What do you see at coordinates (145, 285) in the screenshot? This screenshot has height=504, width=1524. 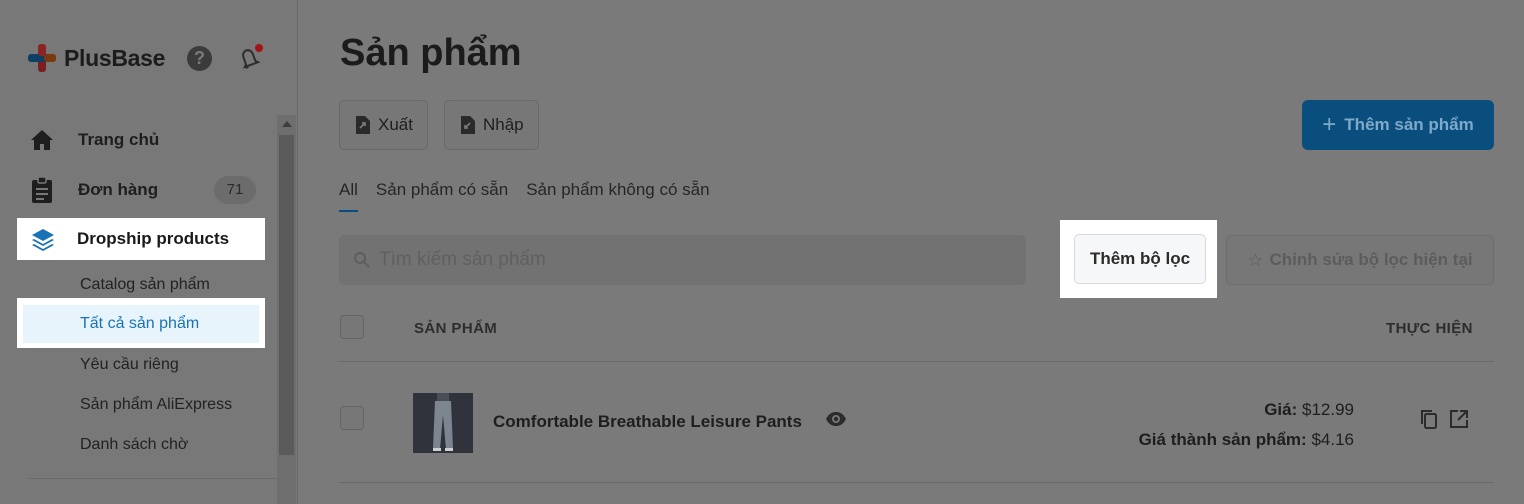 I see `sidebar-subitem-catalog: Catalog sản phẩm` at bounding box center [145, 285].